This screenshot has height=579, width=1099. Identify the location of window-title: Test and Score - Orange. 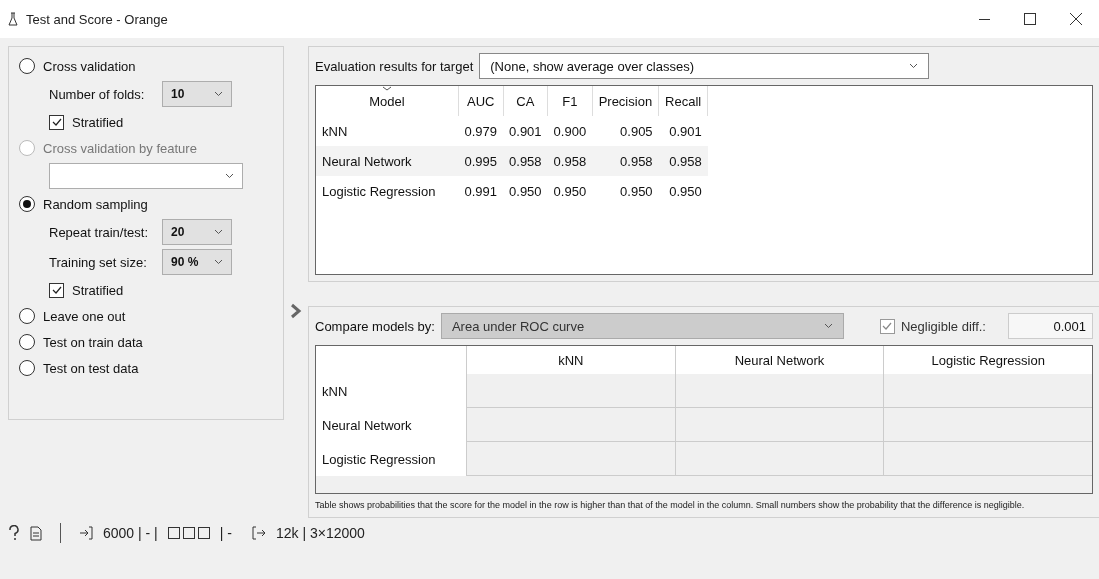
(97, 19).